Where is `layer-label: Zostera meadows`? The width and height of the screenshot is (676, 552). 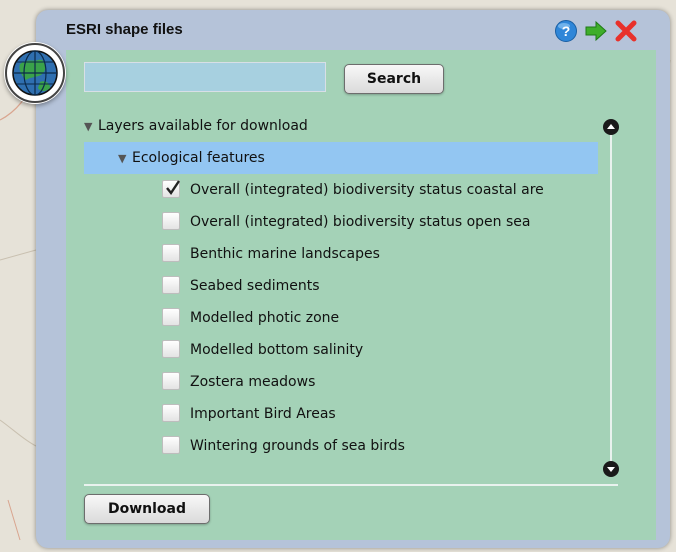
layer-label: Zostera meadows is located at coordinates (253, 382).